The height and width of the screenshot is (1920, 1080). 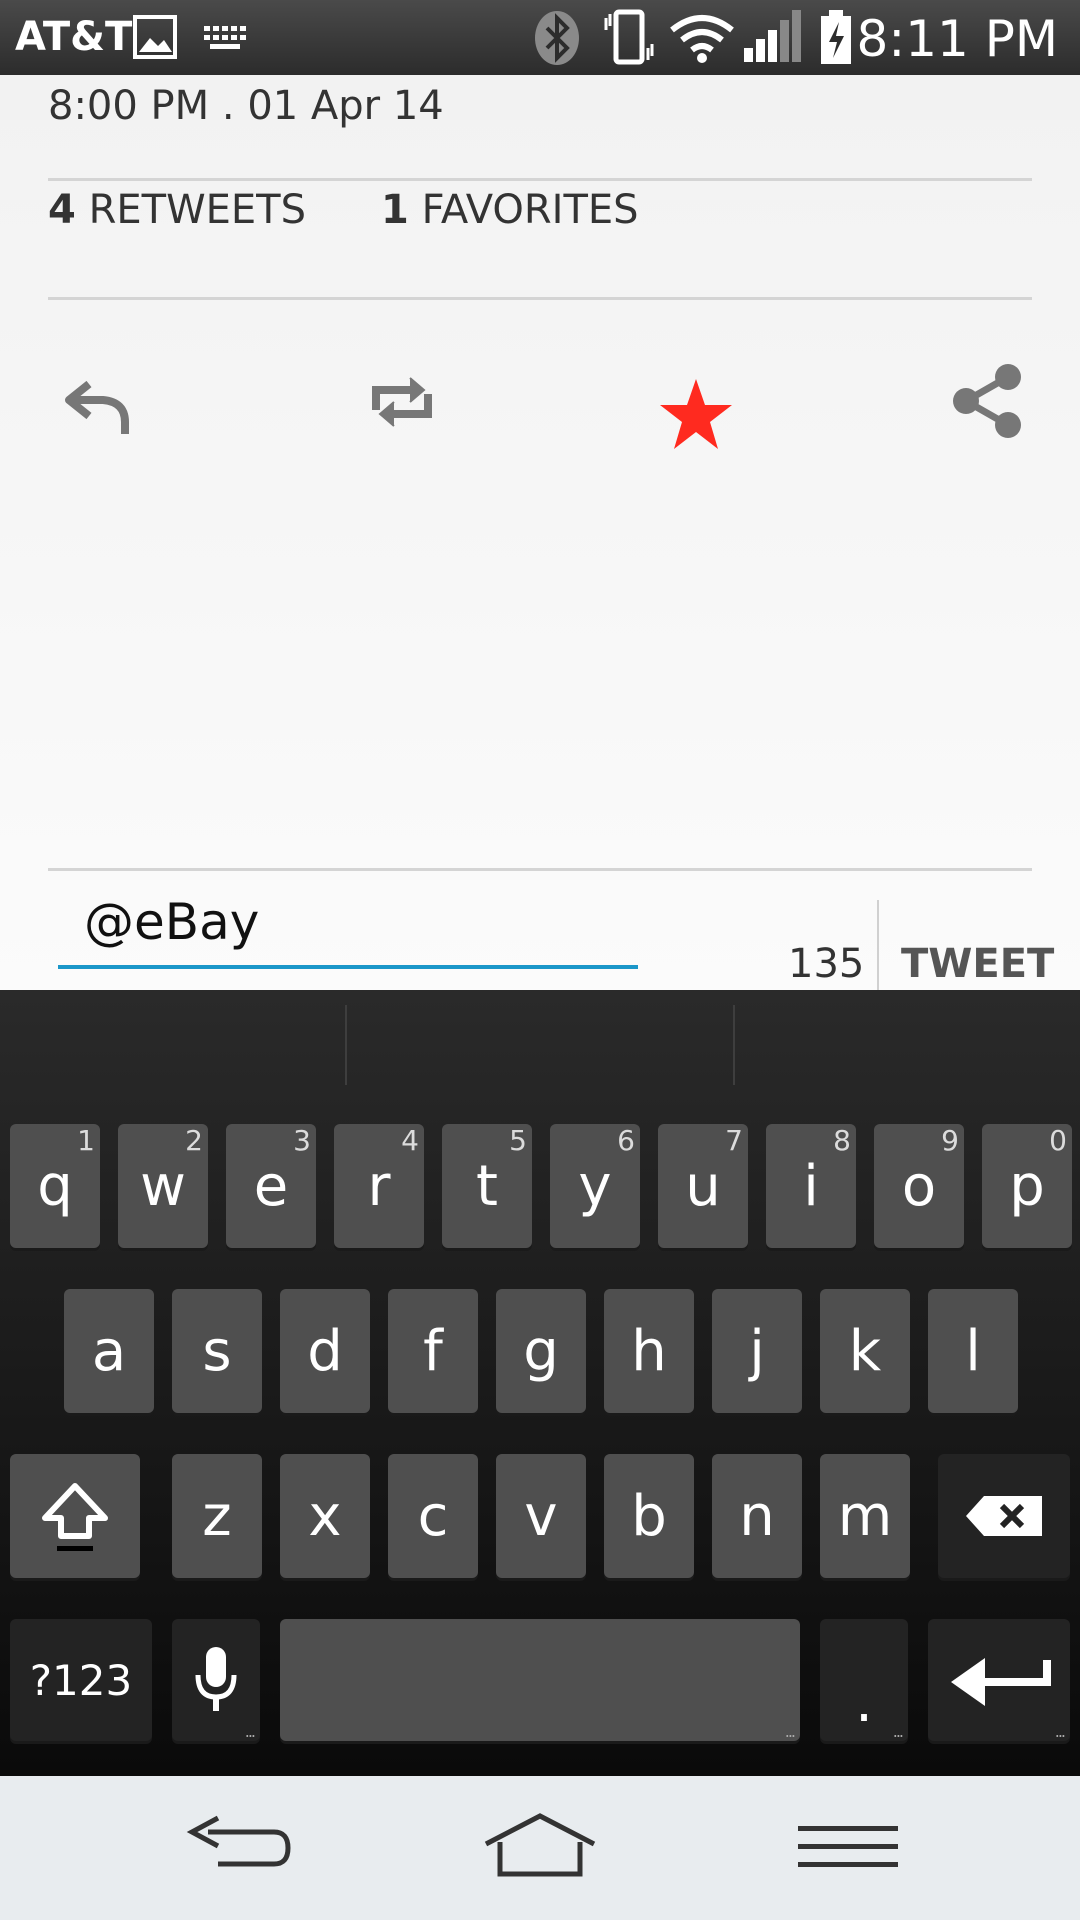 What do you see at coordinates (649, 1516) in the screenshot?
I see `key-b: b` at bounding box center [649, 1516].